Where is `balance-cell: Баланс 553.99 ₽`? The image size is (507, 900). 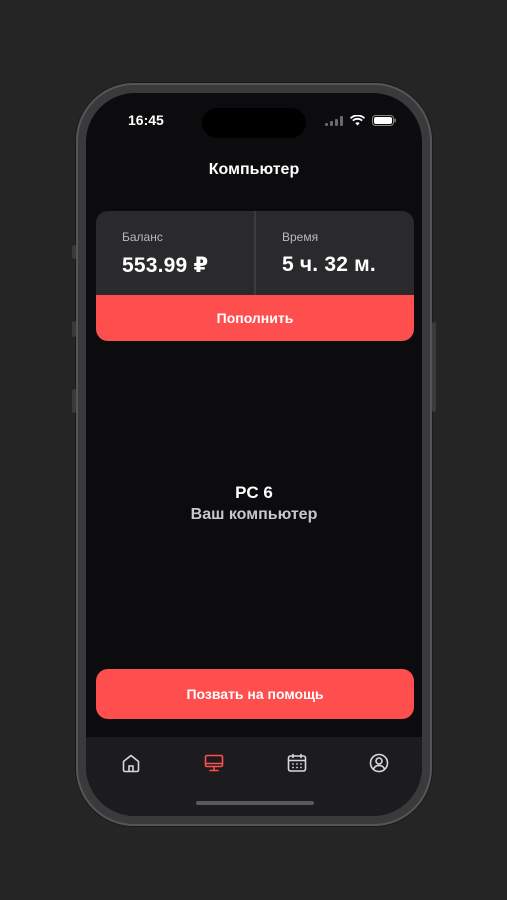
balance-cell: Баланс 553.99 ₽ is located at coordinates (175, 253).